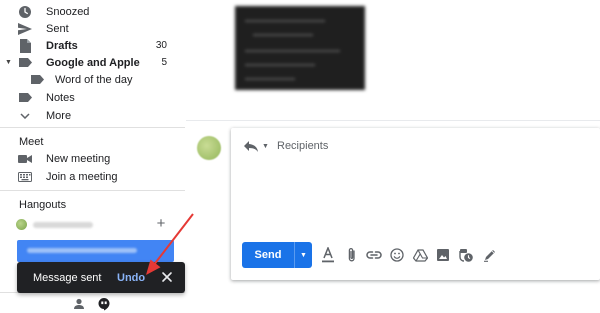  What do you see at coordinates (92, 115) in the screenshot?
I see `sidebar-item-more: More` at bounding box center [92, 115].